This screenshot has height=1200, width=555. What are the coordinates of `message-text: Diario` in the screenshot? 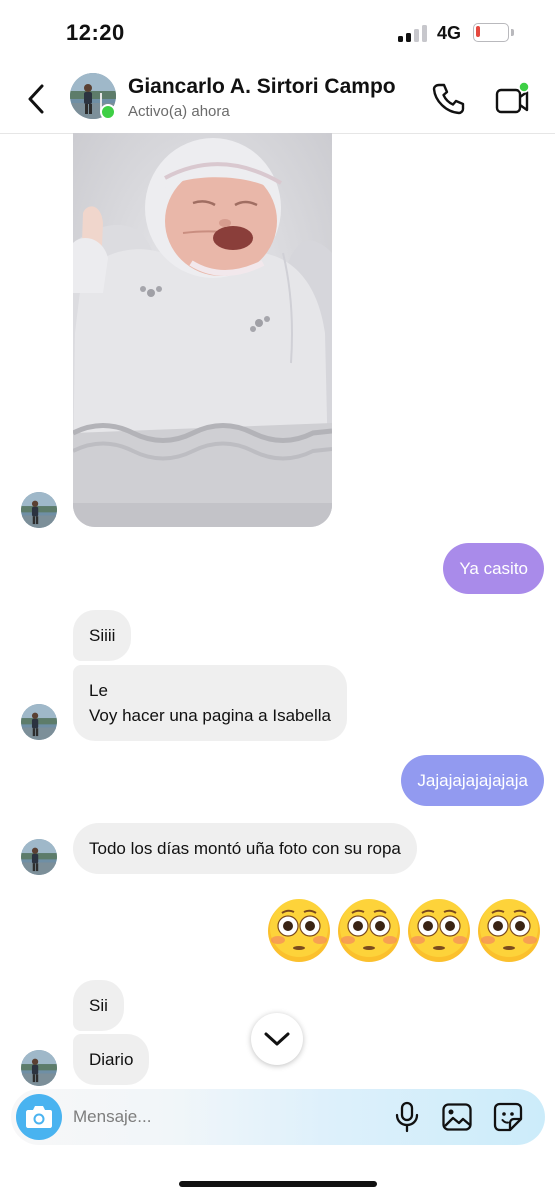 It's located at (111, 1059).